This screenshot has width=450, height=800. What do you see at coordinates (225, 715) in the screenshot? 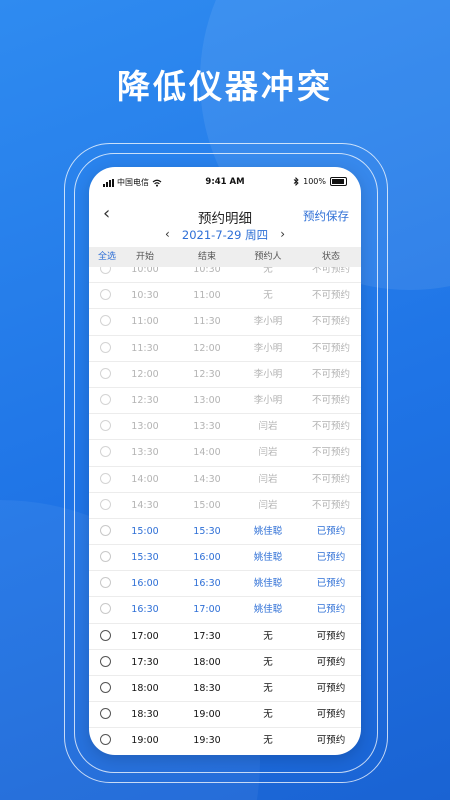
I see `table-row: 18:30 19:00 无 可预约` at bounding box center [225, 715].